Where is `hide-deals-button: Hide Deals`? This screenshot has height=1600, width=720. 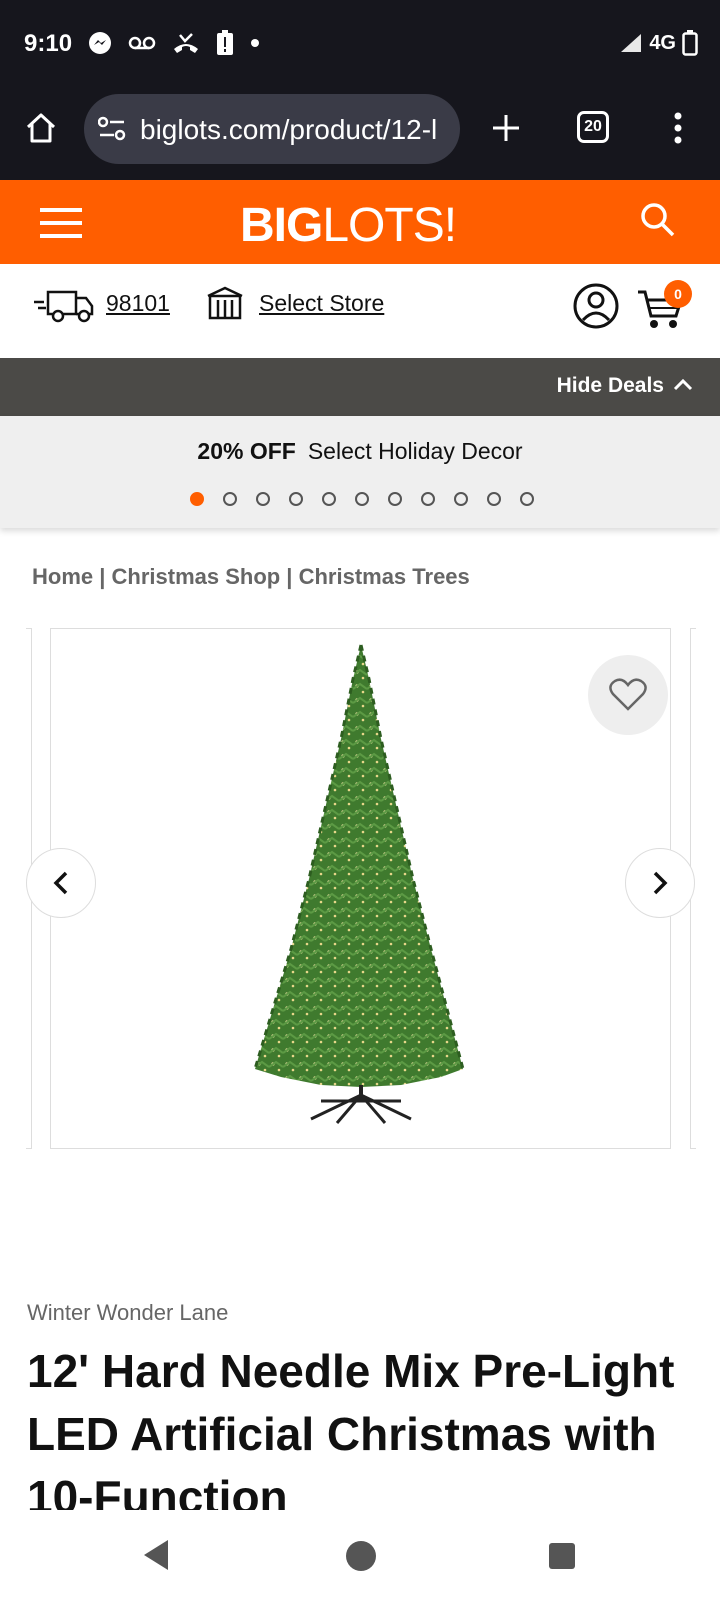 hide-deals-button: Hide Deals is located at coordinates (610, 386).